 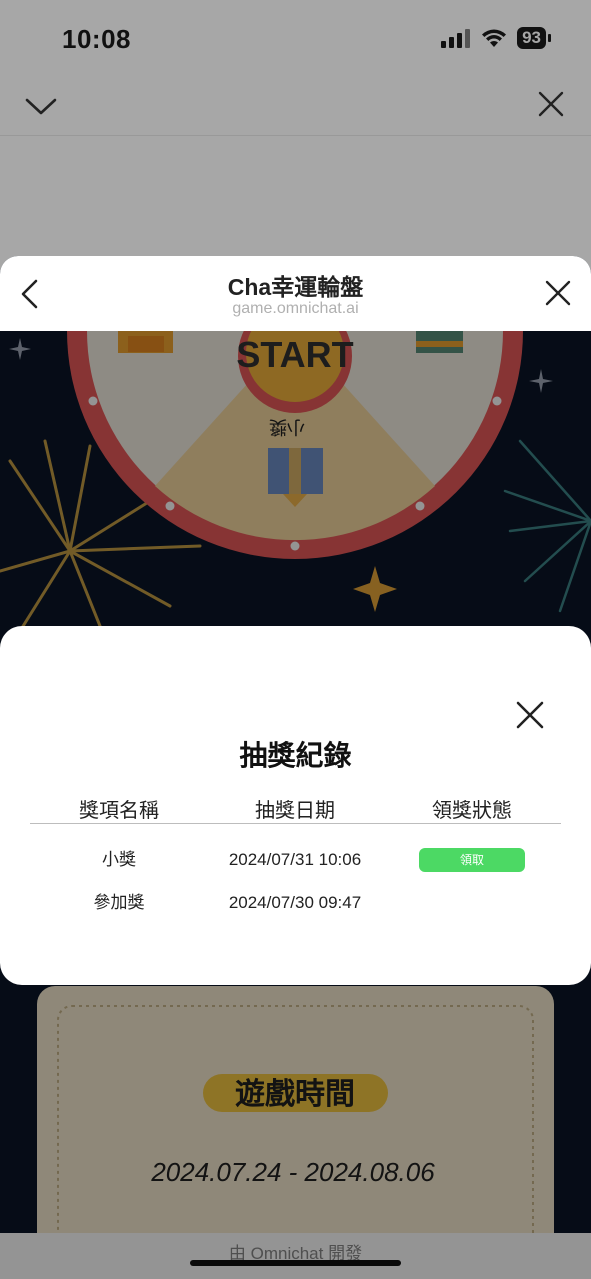 I want to click on wifi-icon, so click(x=494, y=38).